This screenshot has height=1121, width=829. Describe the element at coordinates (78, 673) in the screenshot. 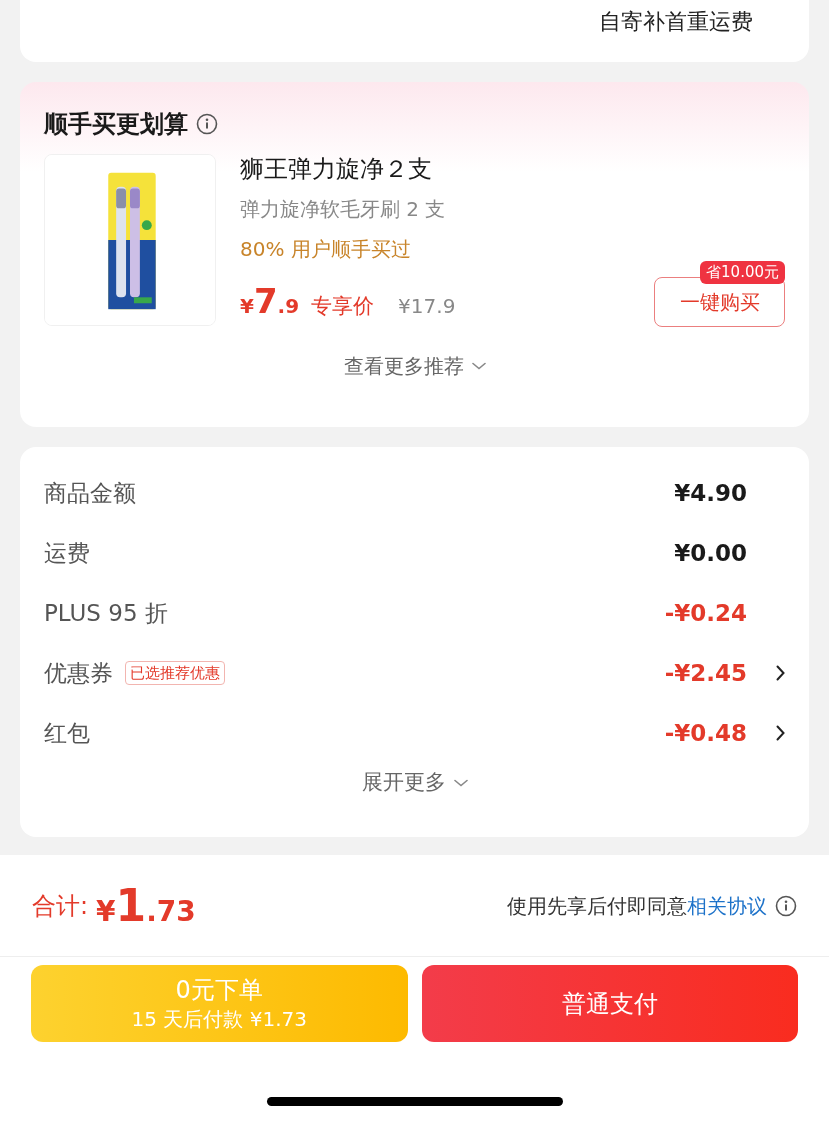

I see `fee-label: 优惠券` at that location.